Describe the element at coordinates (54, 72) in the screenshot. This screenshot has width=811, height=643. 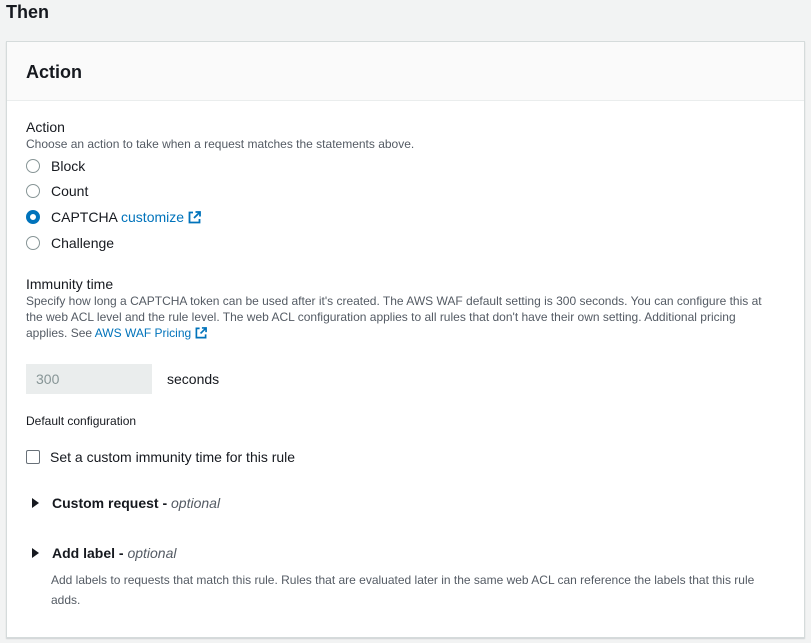
I see `panel-title: Action` at that location.